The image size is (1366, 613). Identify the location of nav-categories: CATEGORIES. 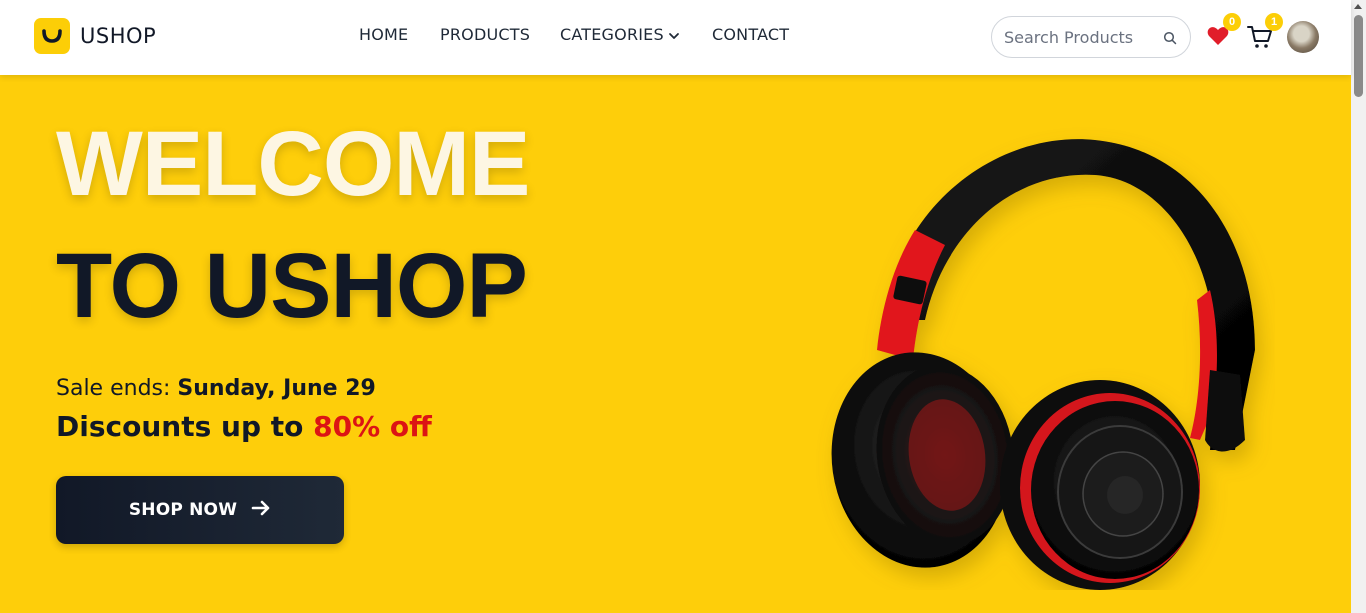
(620, 35).